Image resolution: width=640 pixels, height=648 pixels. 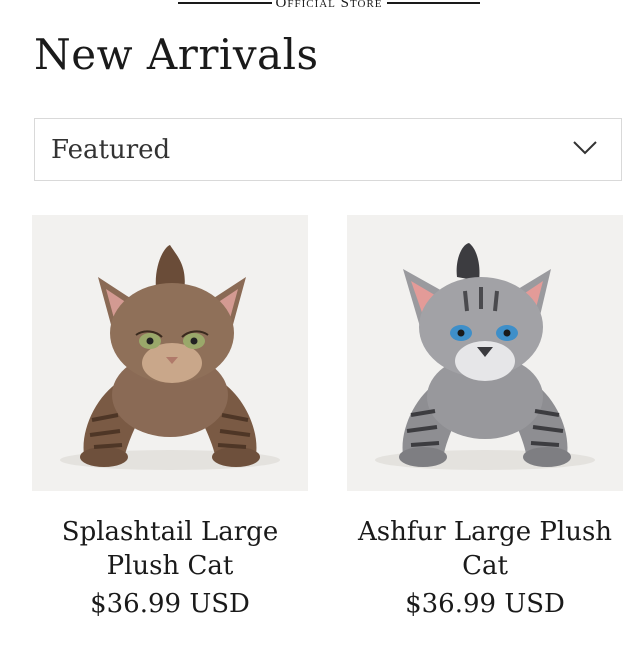 I want to click on banner-rule-right, so click(x=433, y=3).